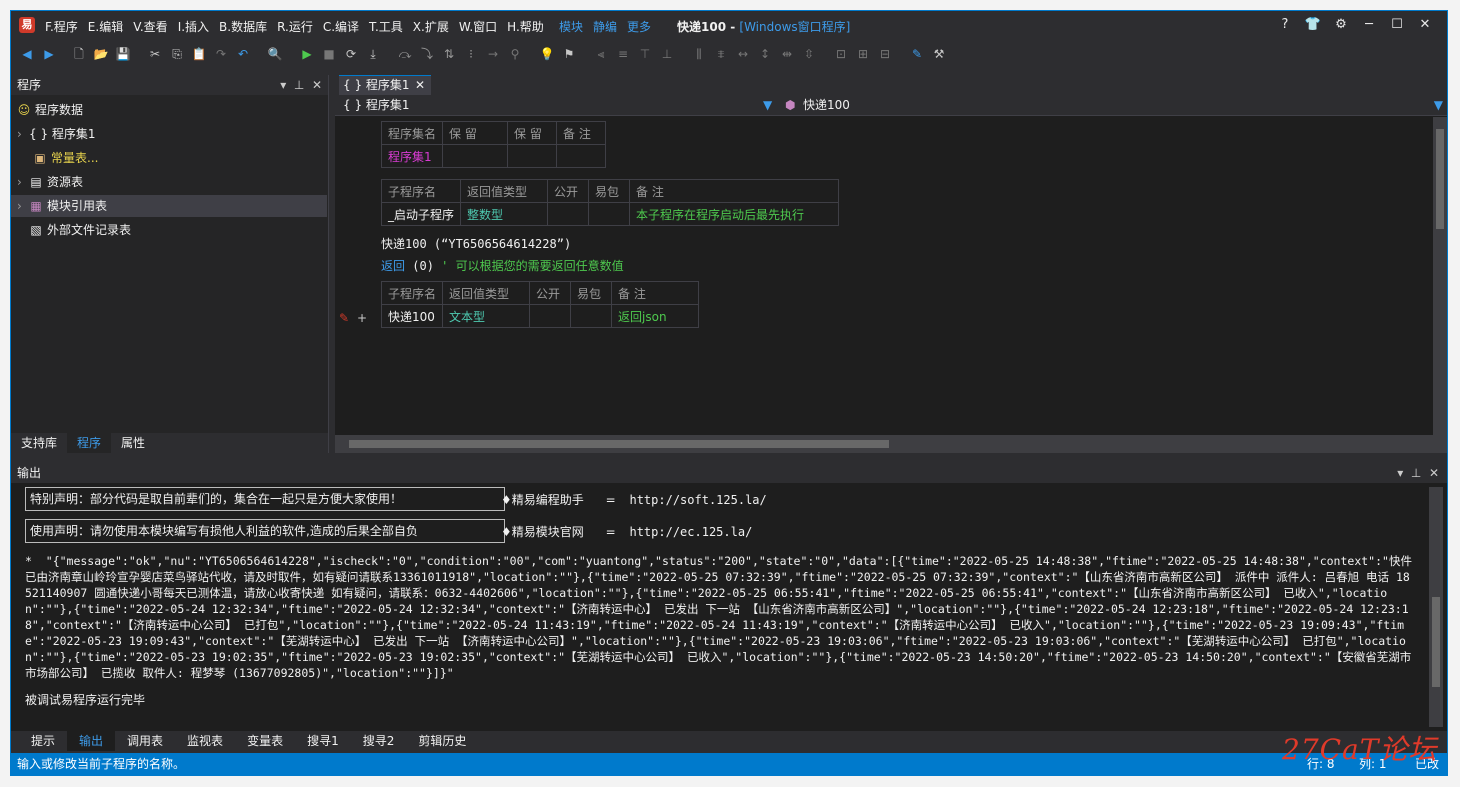 The height and width of the screenshot is (787, 1460). I want to click on theme-icon: 👕, so click(1313, 24).